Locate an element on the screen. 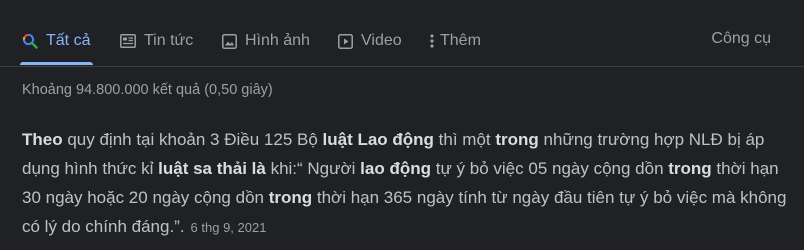 This screenshot has width=804, height=250. snippet-highlight: lao động is located at coordinates (395, 168).